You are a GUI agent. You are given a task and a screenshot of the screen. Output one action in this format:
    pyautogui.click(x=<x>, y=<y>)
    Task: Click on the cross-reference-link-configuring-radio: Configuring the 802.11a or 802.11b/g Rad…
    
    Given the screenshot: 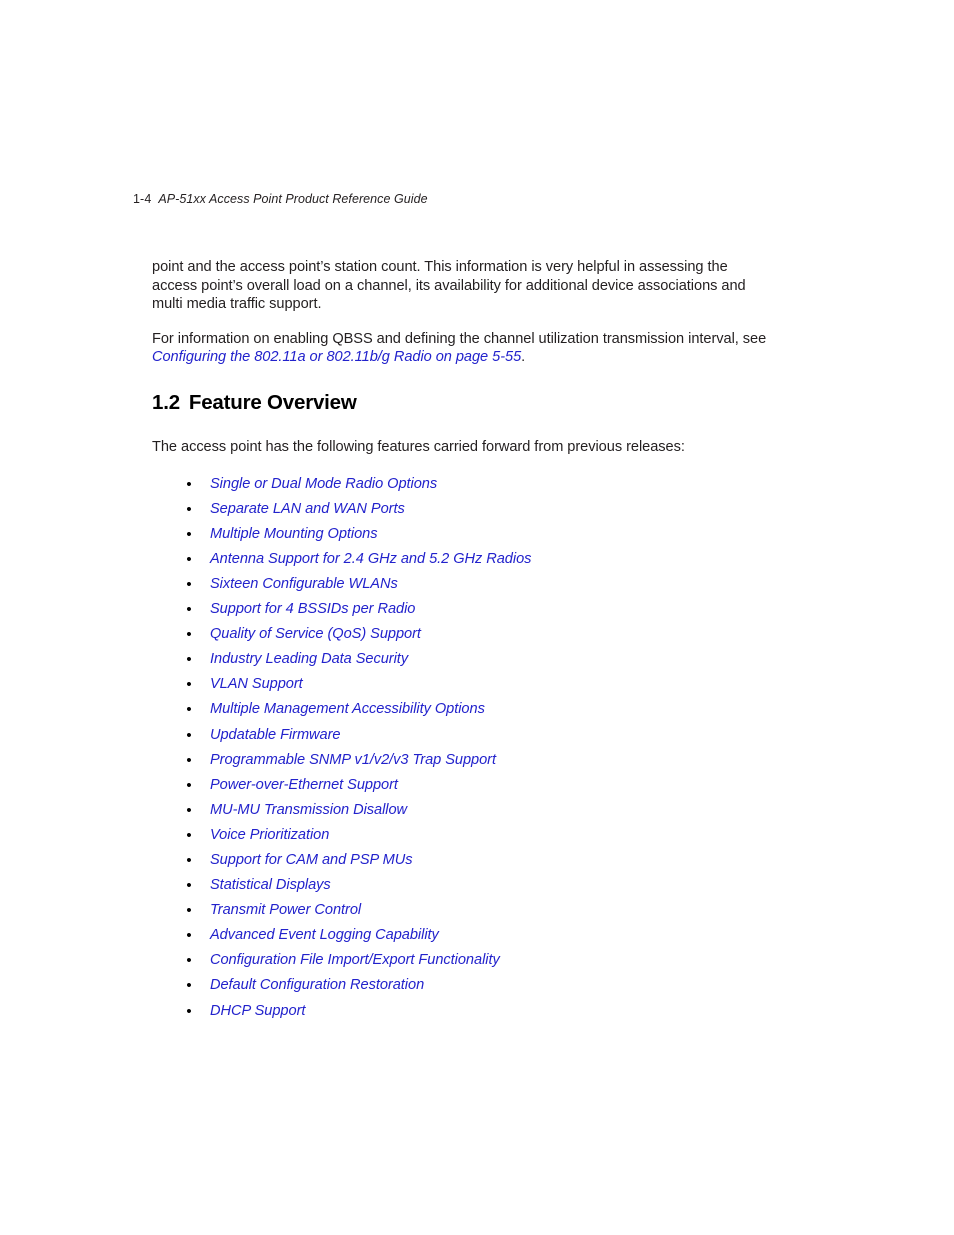 What is the action you would take?
    pyautogui.click(x=336, y=357)
    